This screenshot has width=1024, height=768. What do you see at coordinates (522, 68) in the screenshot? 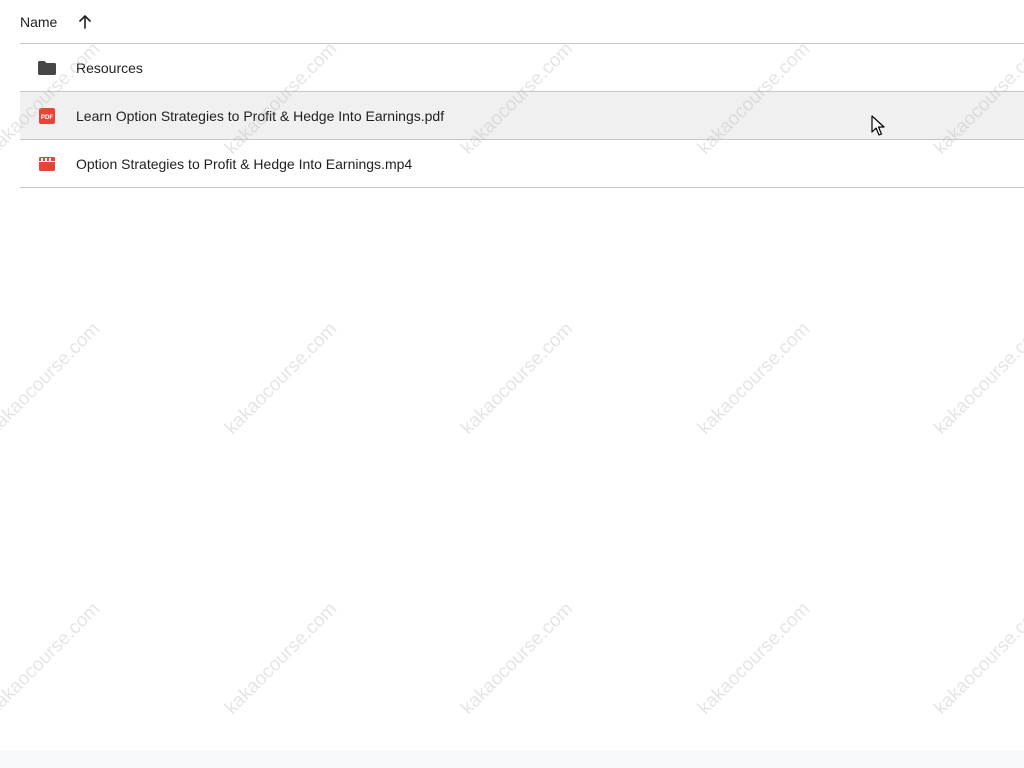
I see `list-item-resources: Resources` at bounding box center [522, 68].